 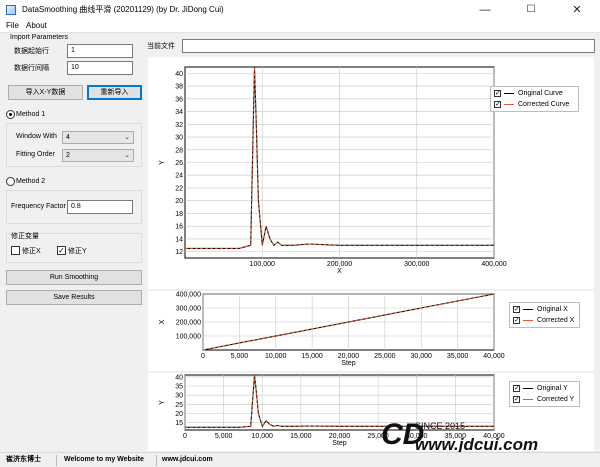 I want to click on legend-label: Original Y, so click(x=552, y=388).